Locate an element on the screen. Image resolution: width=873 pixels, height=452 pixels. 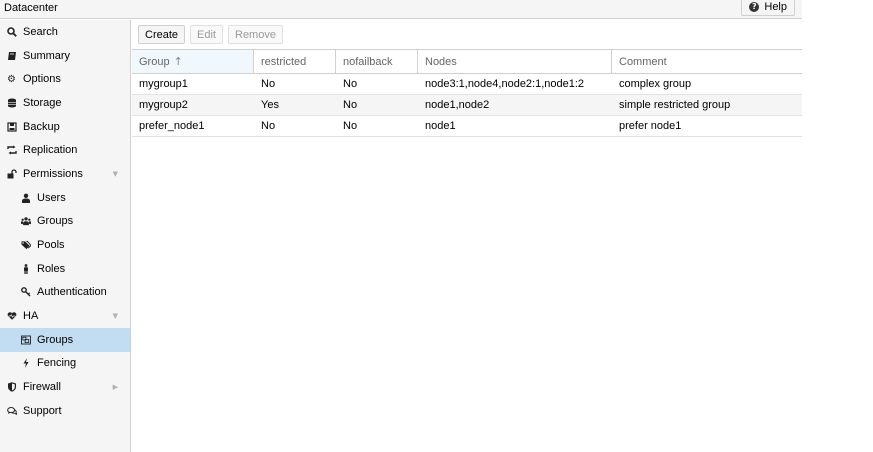
page-title: Datacenter is located at coordinates (31, 8).